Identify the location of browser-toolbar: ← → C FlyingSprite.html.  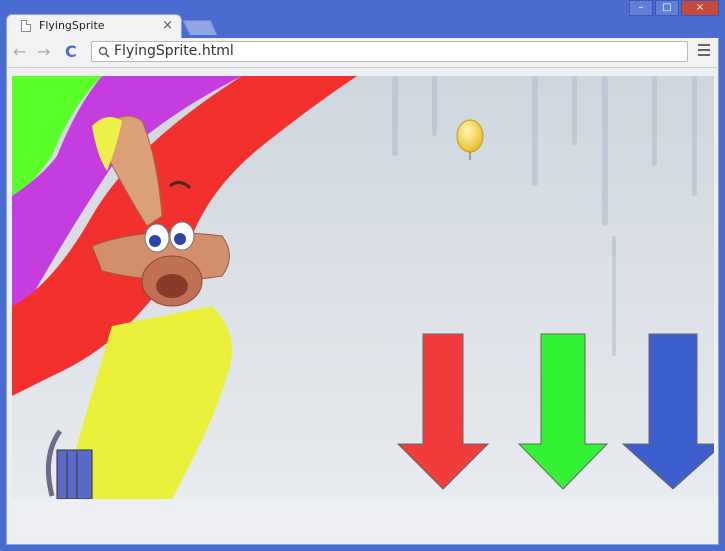
(362, 52).